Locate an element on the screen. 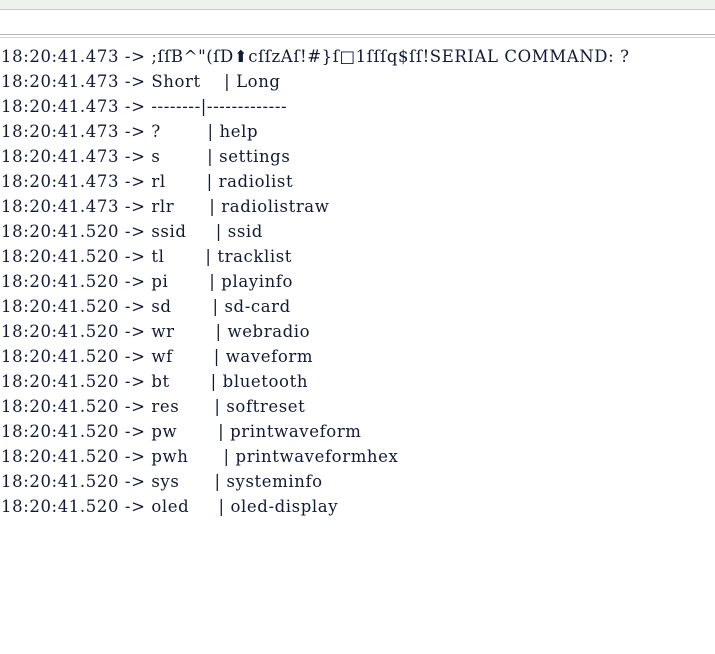 The image size is (715, 654). serial-monitor-toolbar is located at coordinates (357, 22).